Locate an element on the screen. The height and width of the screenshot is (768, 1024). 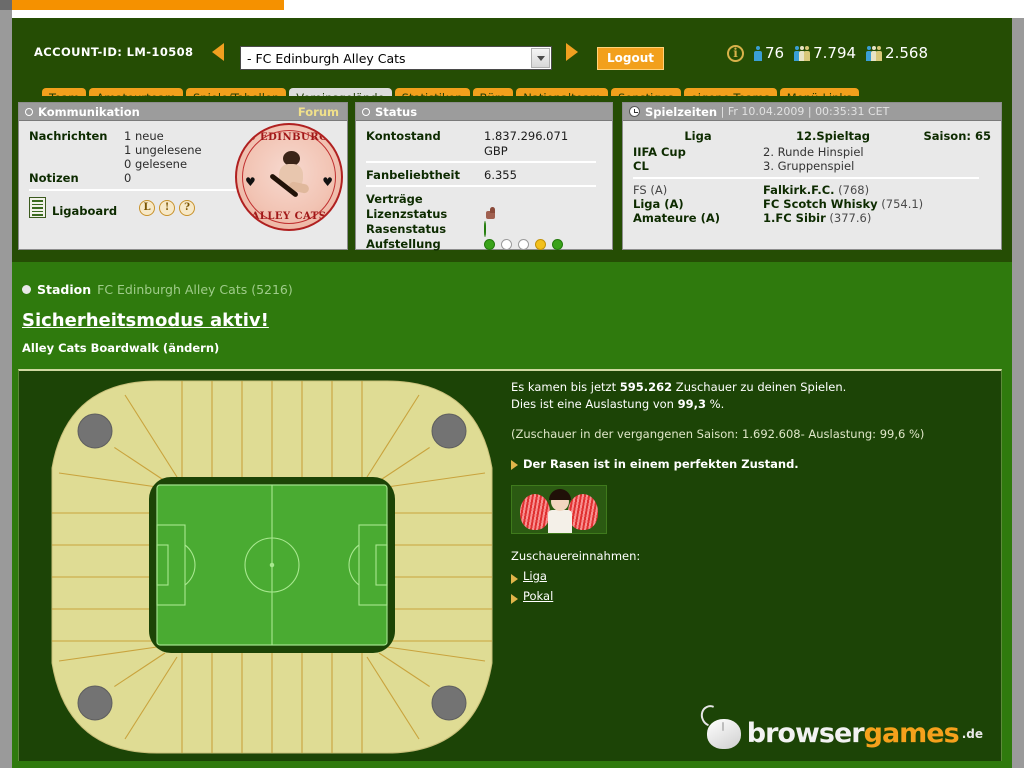
tab-vereinsgelaende: Vereinsgelände is located at coordinates (340, 92).